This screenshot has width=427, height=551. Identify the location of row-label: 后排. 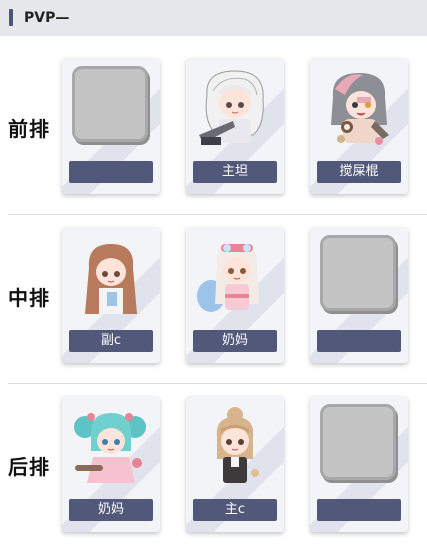
(29, 467).